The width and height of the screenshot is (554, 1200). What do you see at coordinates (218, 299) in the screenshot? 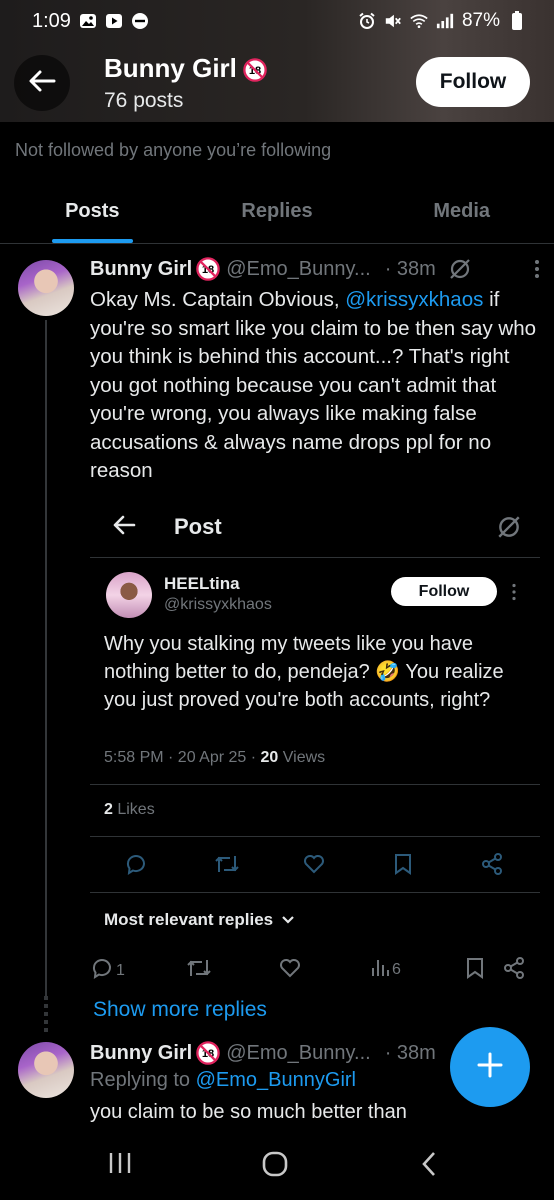
I see `tweet-text-part: Okay Ms. Captain Obvious,` at bounding box center [218, 299].